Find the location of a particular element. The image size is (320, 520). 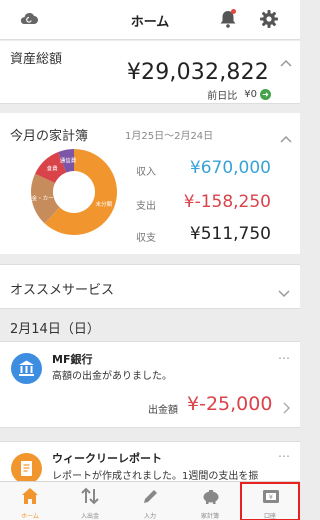

asset-diff: 前日比 ¥0 ➜ is located at coordinates (239, 94).